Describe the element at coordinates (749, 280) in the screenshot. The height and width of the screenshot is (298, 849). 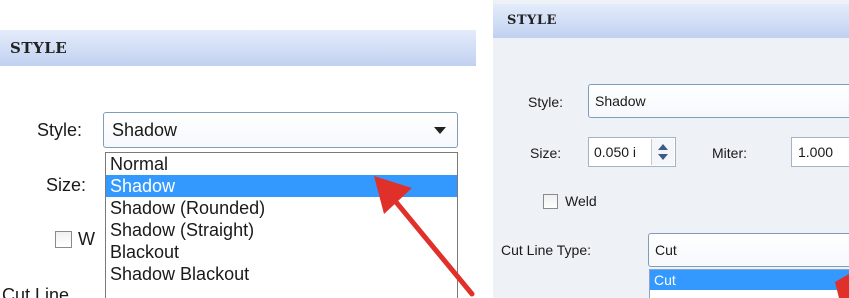
I see `dropdown-option-cut: Cut` at that location.